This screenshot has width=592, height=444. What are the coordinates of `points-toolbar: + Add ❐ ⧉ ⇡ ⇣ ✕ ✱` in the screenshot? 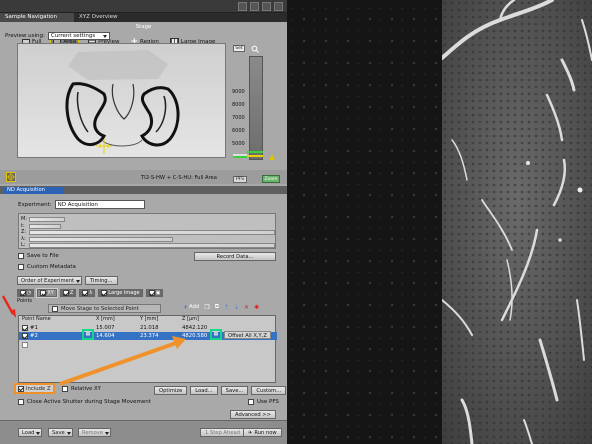 It's located at (221, 307).